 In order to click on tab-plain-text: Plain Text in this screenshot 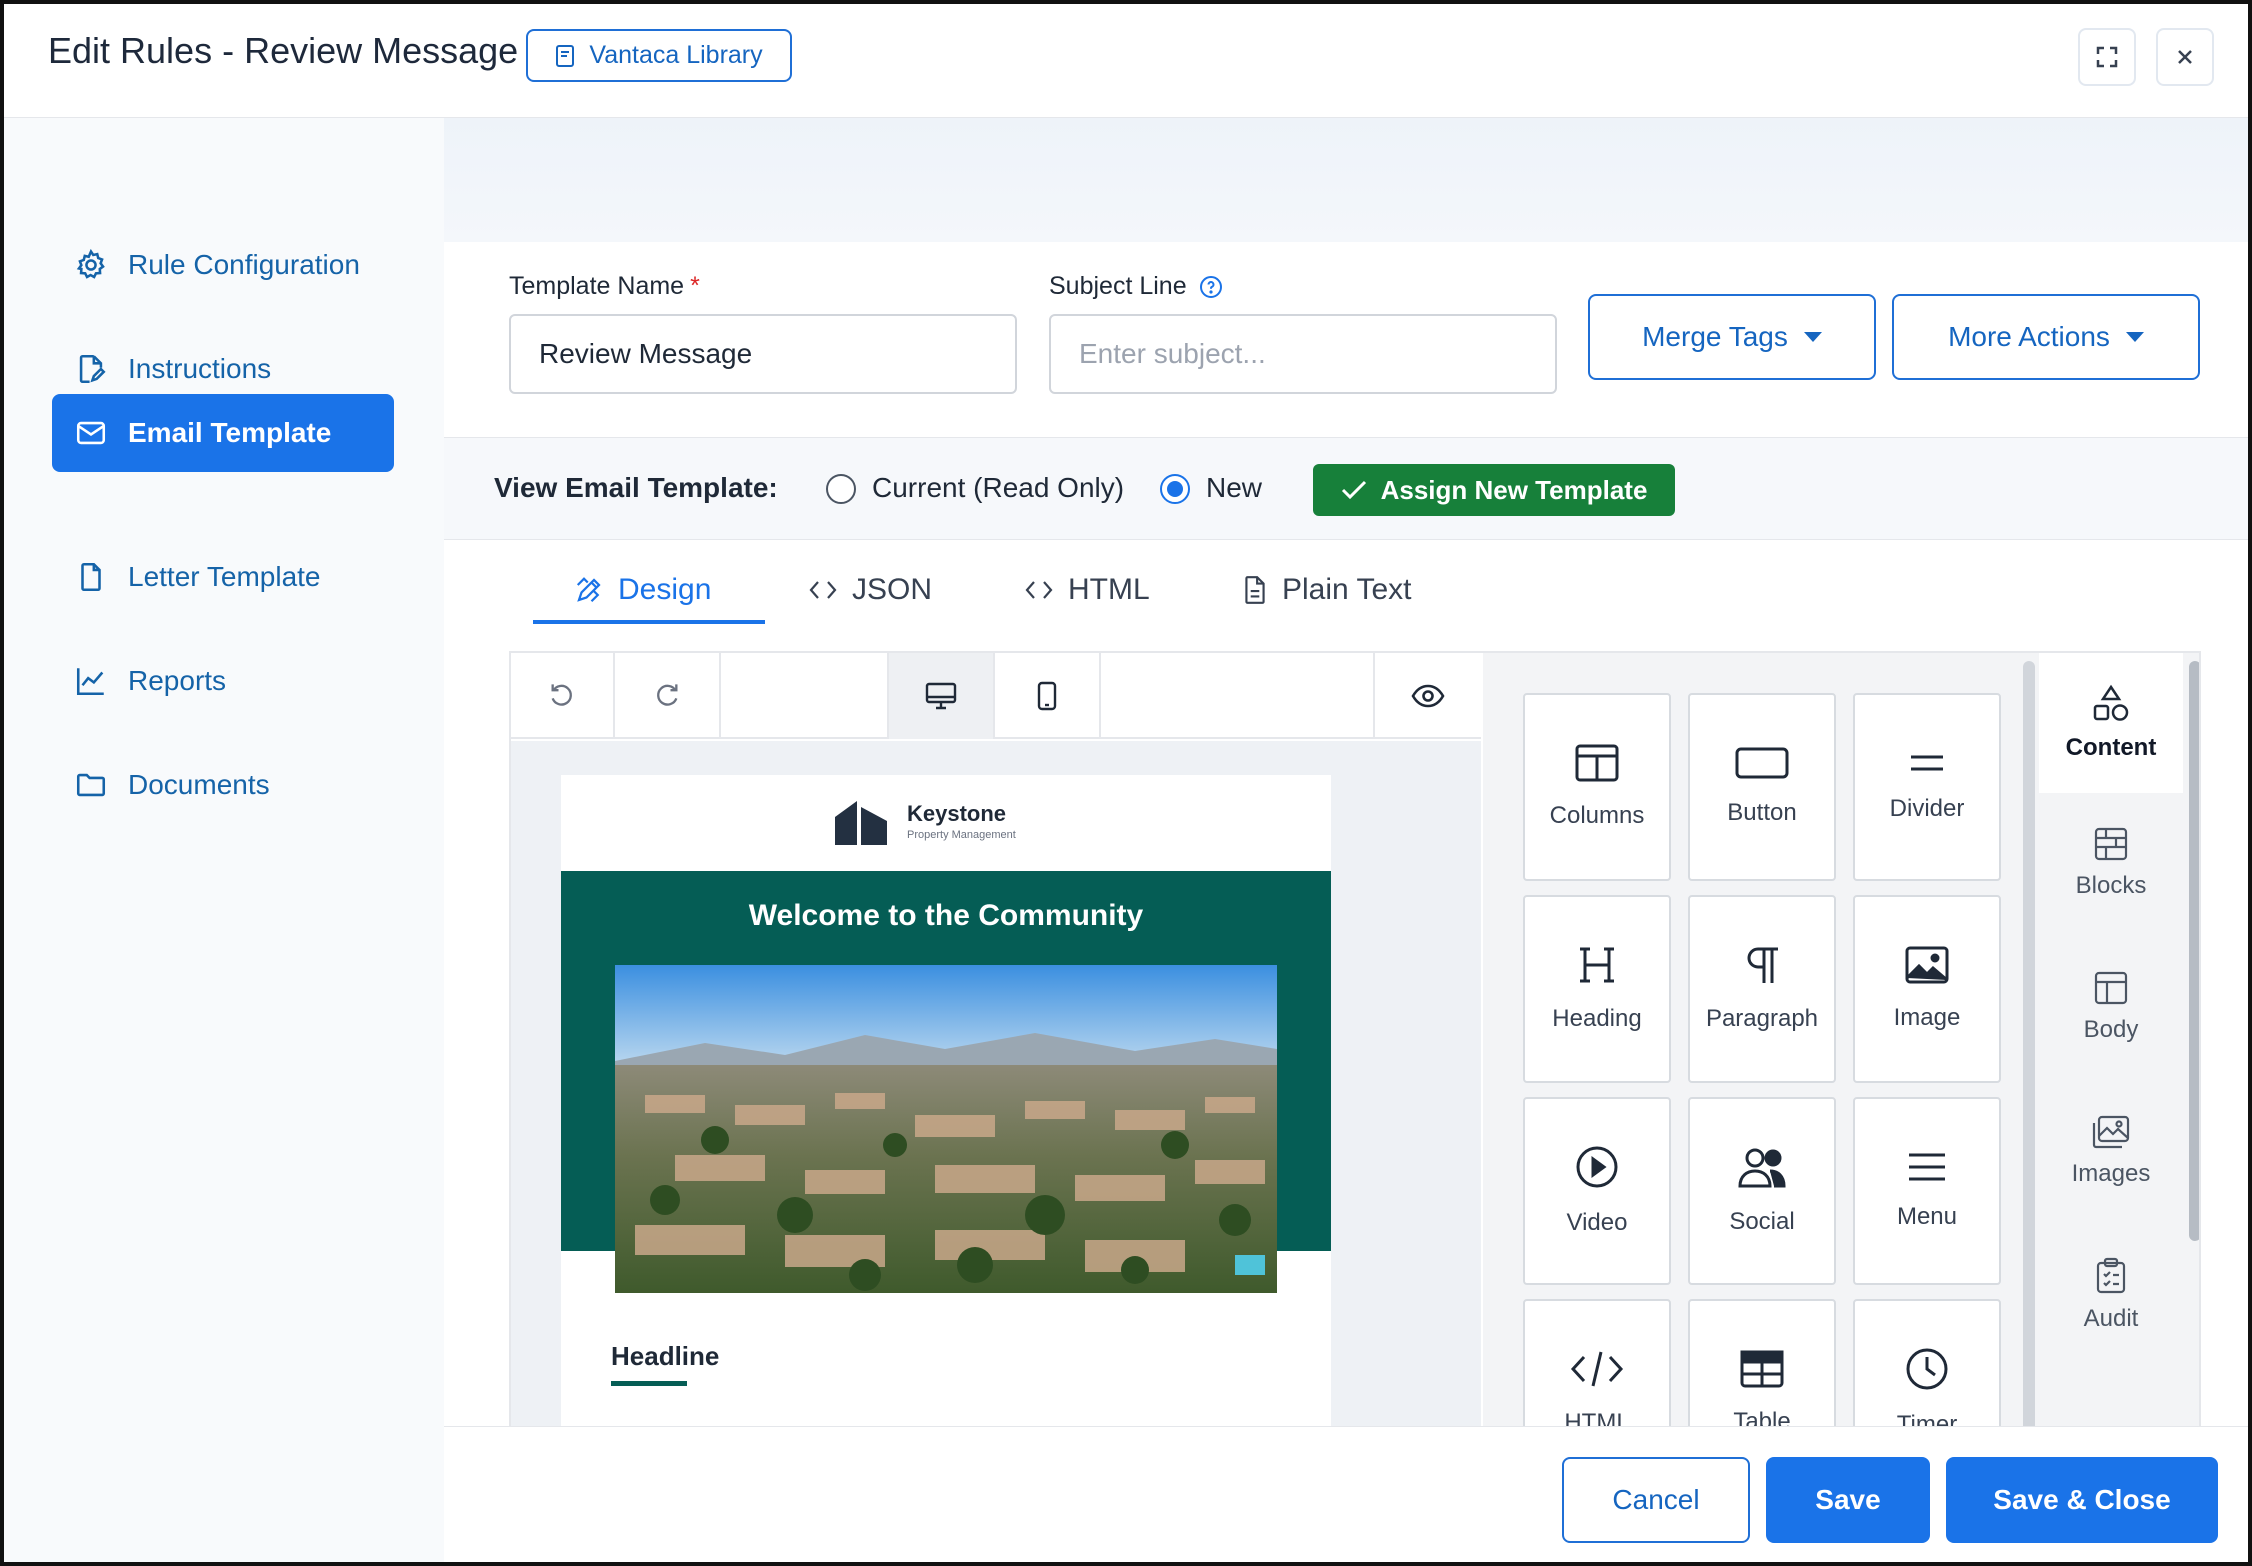, I will do `click(1327, 590)`.